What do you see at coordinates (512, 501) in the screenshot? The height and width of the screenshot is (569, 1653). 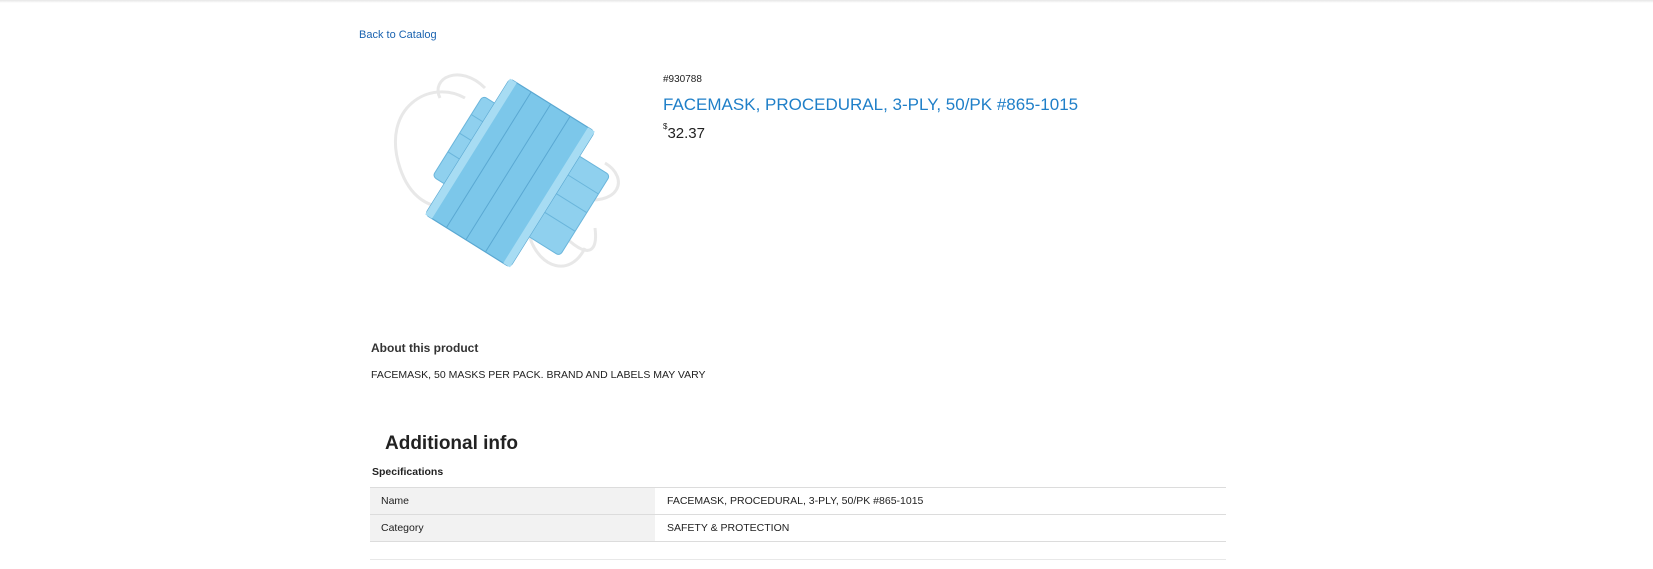 I see `spec-key: Name` at bounding box center [512, 501].